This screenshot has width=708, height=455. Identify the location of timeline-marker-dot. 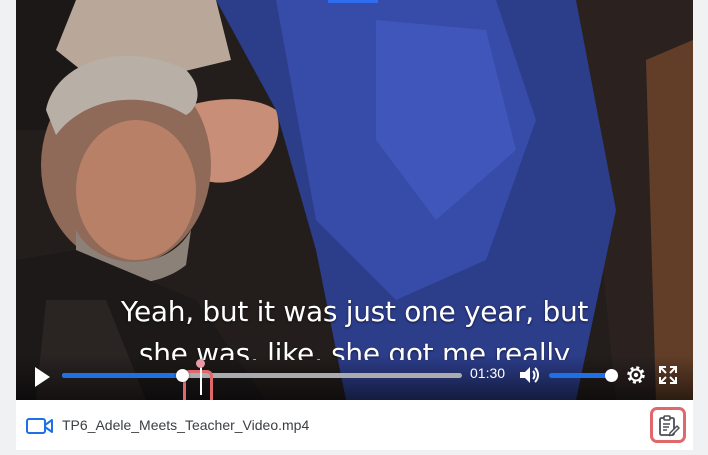
(200, 363).